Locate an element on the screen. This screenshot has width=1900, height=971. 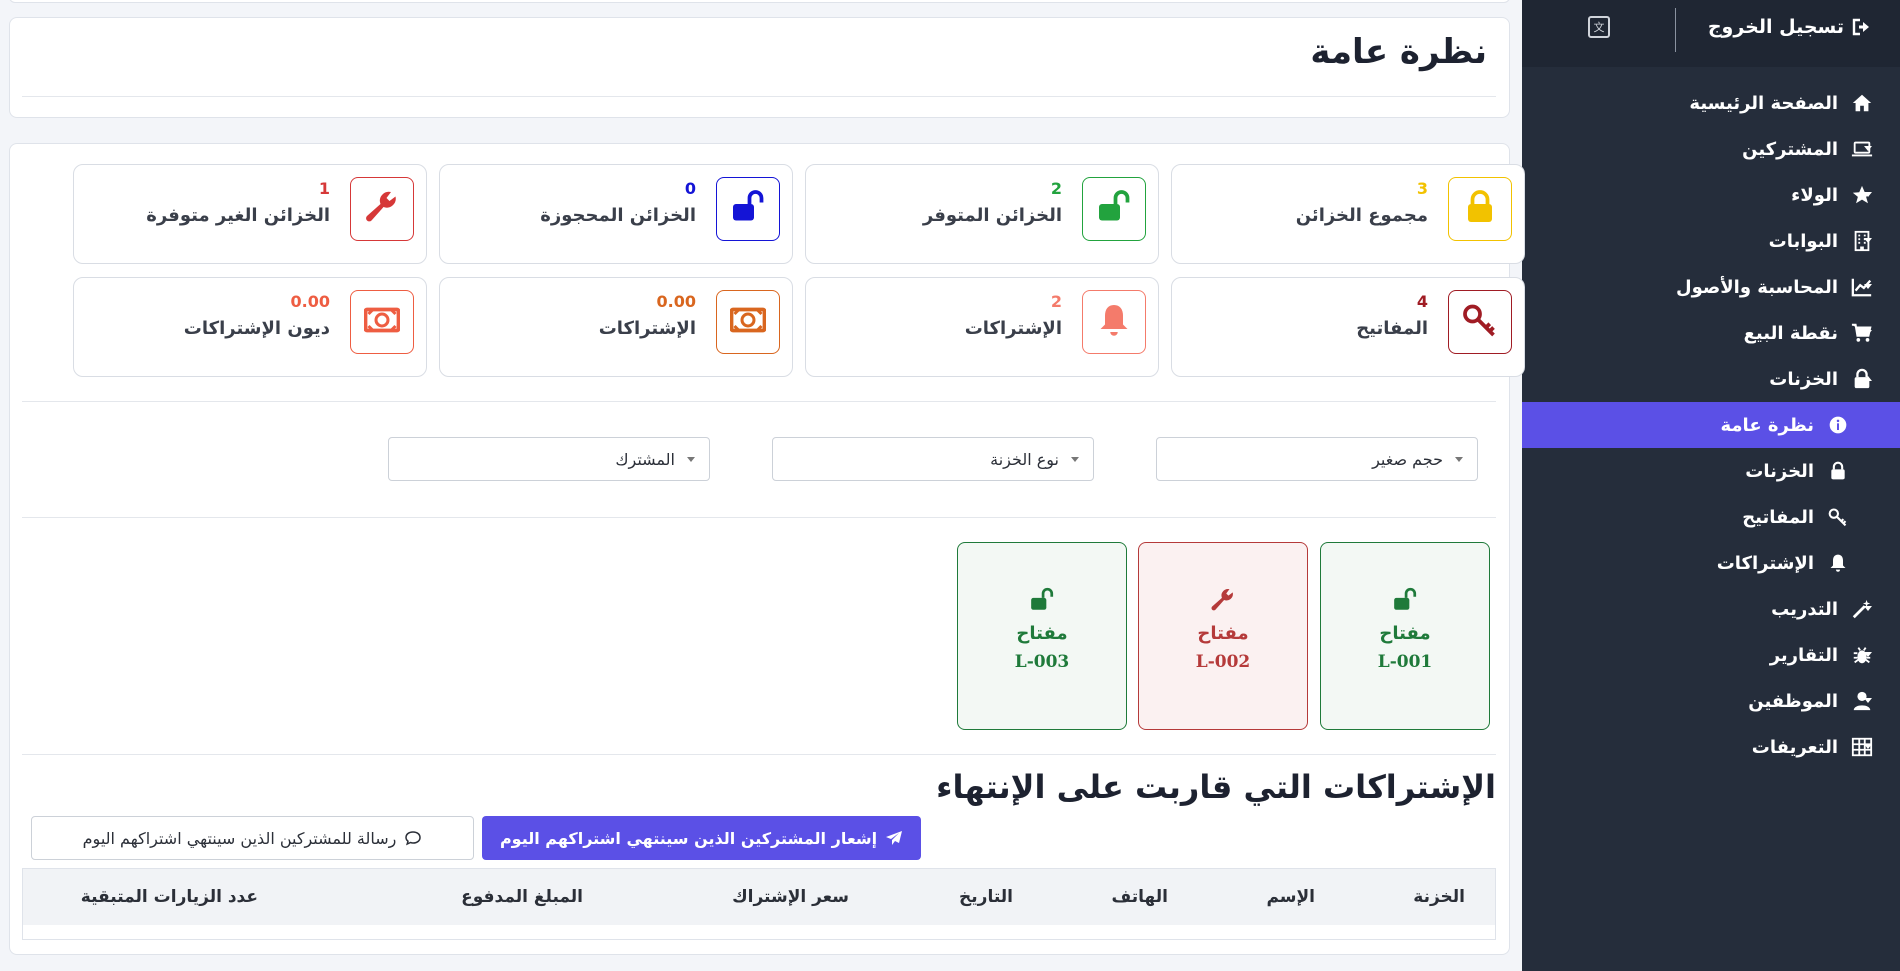
column-header-phone: الهاتف is located at coordinates (1139, 897).